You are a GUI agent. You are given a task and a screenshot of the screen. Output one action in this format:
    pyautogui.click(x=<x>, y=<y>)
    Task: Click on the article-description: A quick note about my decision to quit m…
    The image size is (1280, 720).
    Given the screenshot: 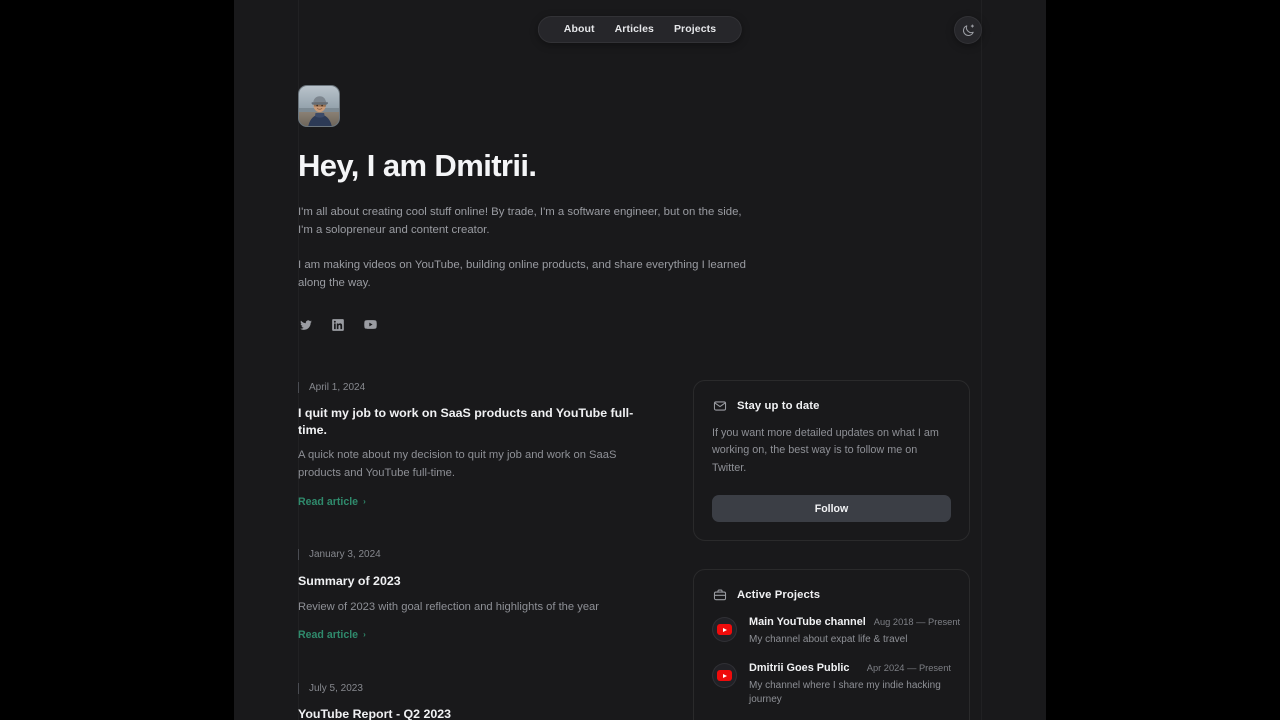 What is the action you would take?
    pyautogui.click(x=457, y=464)
    